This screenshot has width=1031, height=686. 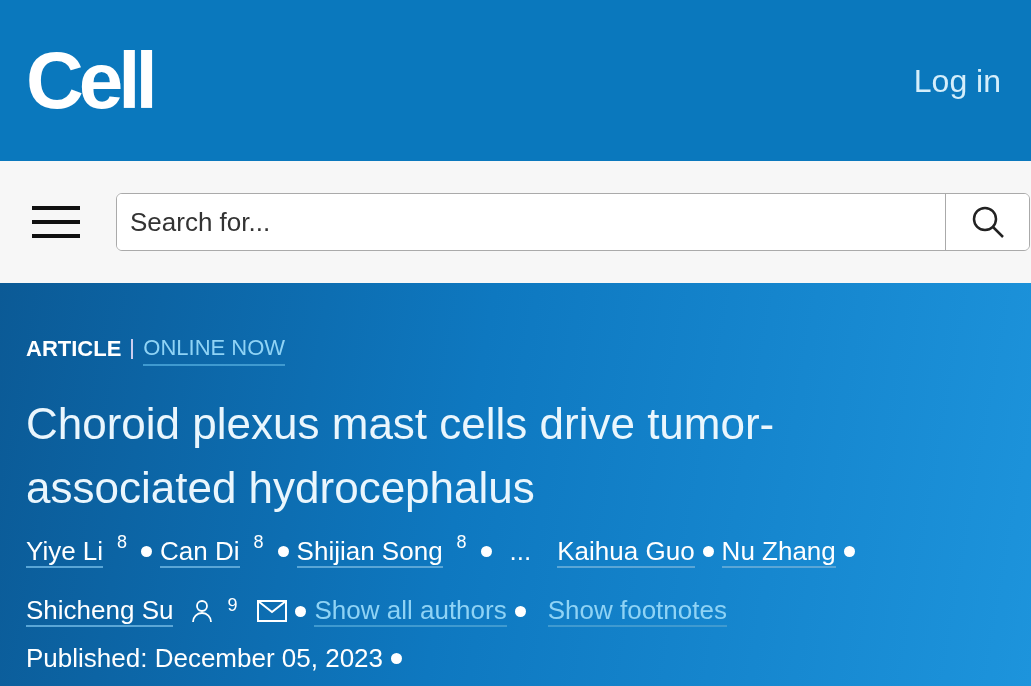 I want to click on login-link: Log in, so click(x=957, y=80).